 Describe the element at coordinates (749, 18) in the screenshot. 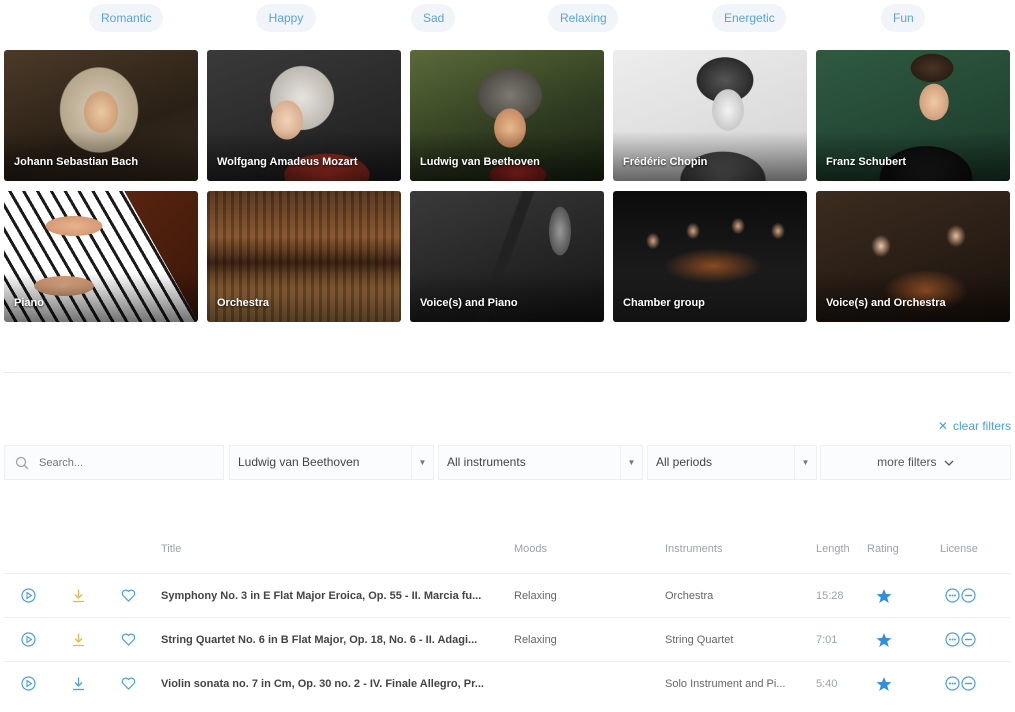

I see `mood-energetic: Energetic` at that location.